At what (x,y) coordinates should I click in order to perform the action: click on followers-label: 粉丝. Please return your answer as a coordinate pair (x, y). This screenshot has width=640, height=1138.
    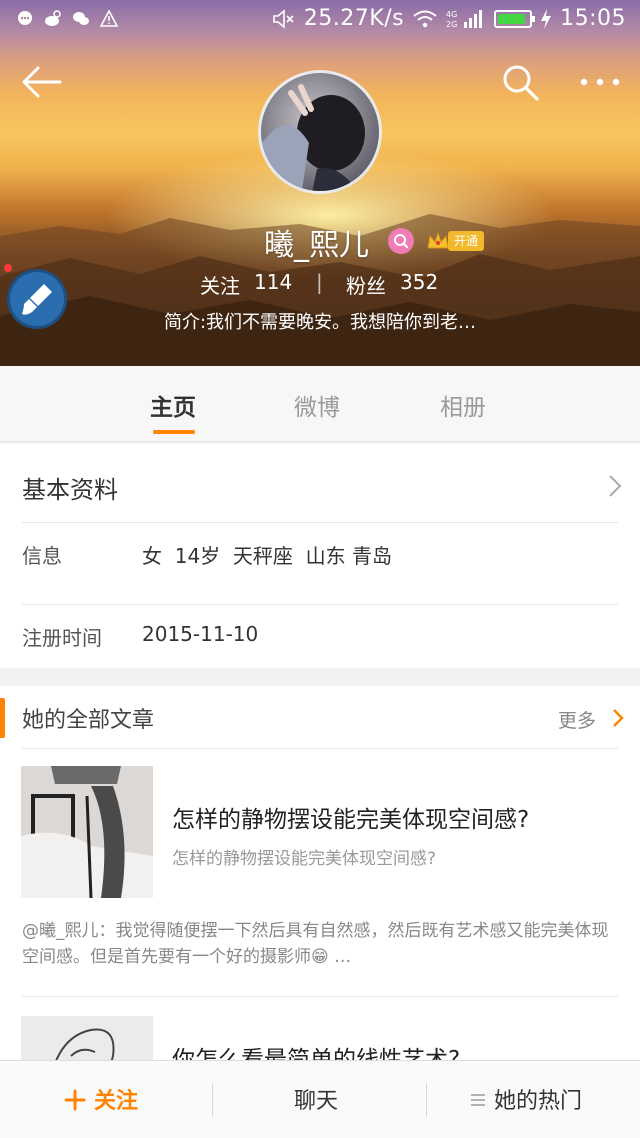
    Looking at the image, I should click on (366, 284).